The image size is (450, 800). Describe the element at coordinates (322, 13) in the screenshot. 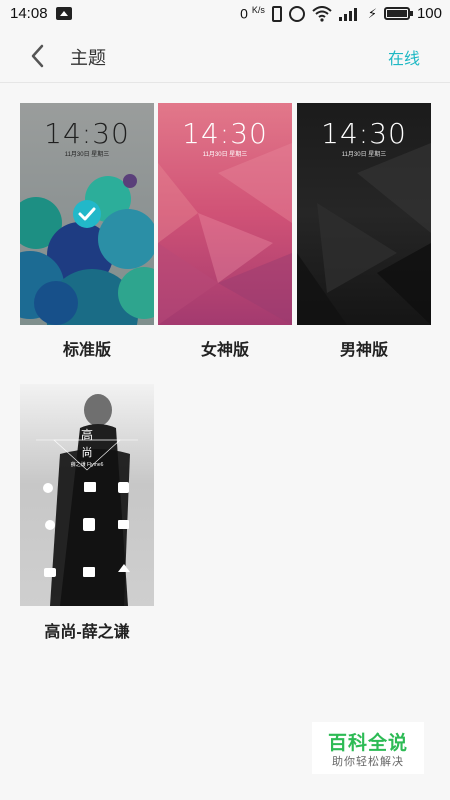

I see `wifi-icon` at that location.